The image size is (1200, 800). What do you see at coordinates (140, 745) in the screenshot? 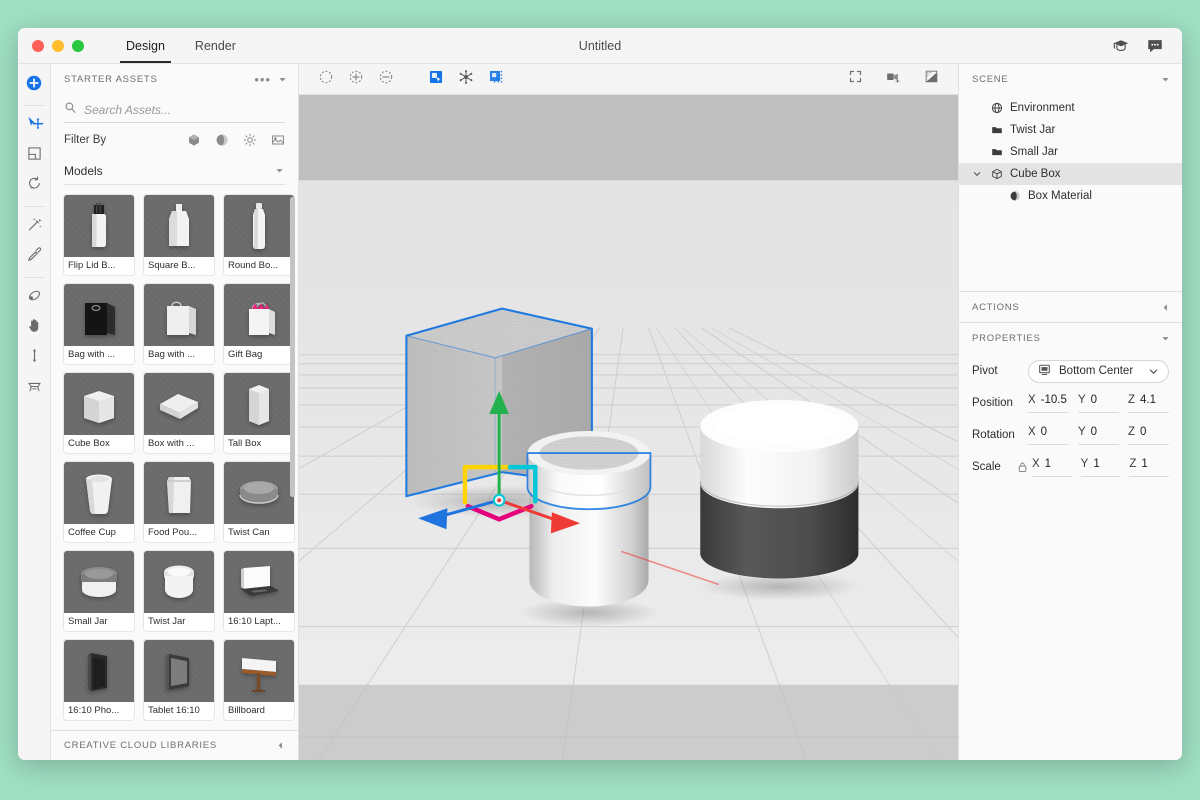
I see `creative-cloud-libraries-label: CREATIVE CLOUD LIBRARIES` at bounding box center [140, 745].